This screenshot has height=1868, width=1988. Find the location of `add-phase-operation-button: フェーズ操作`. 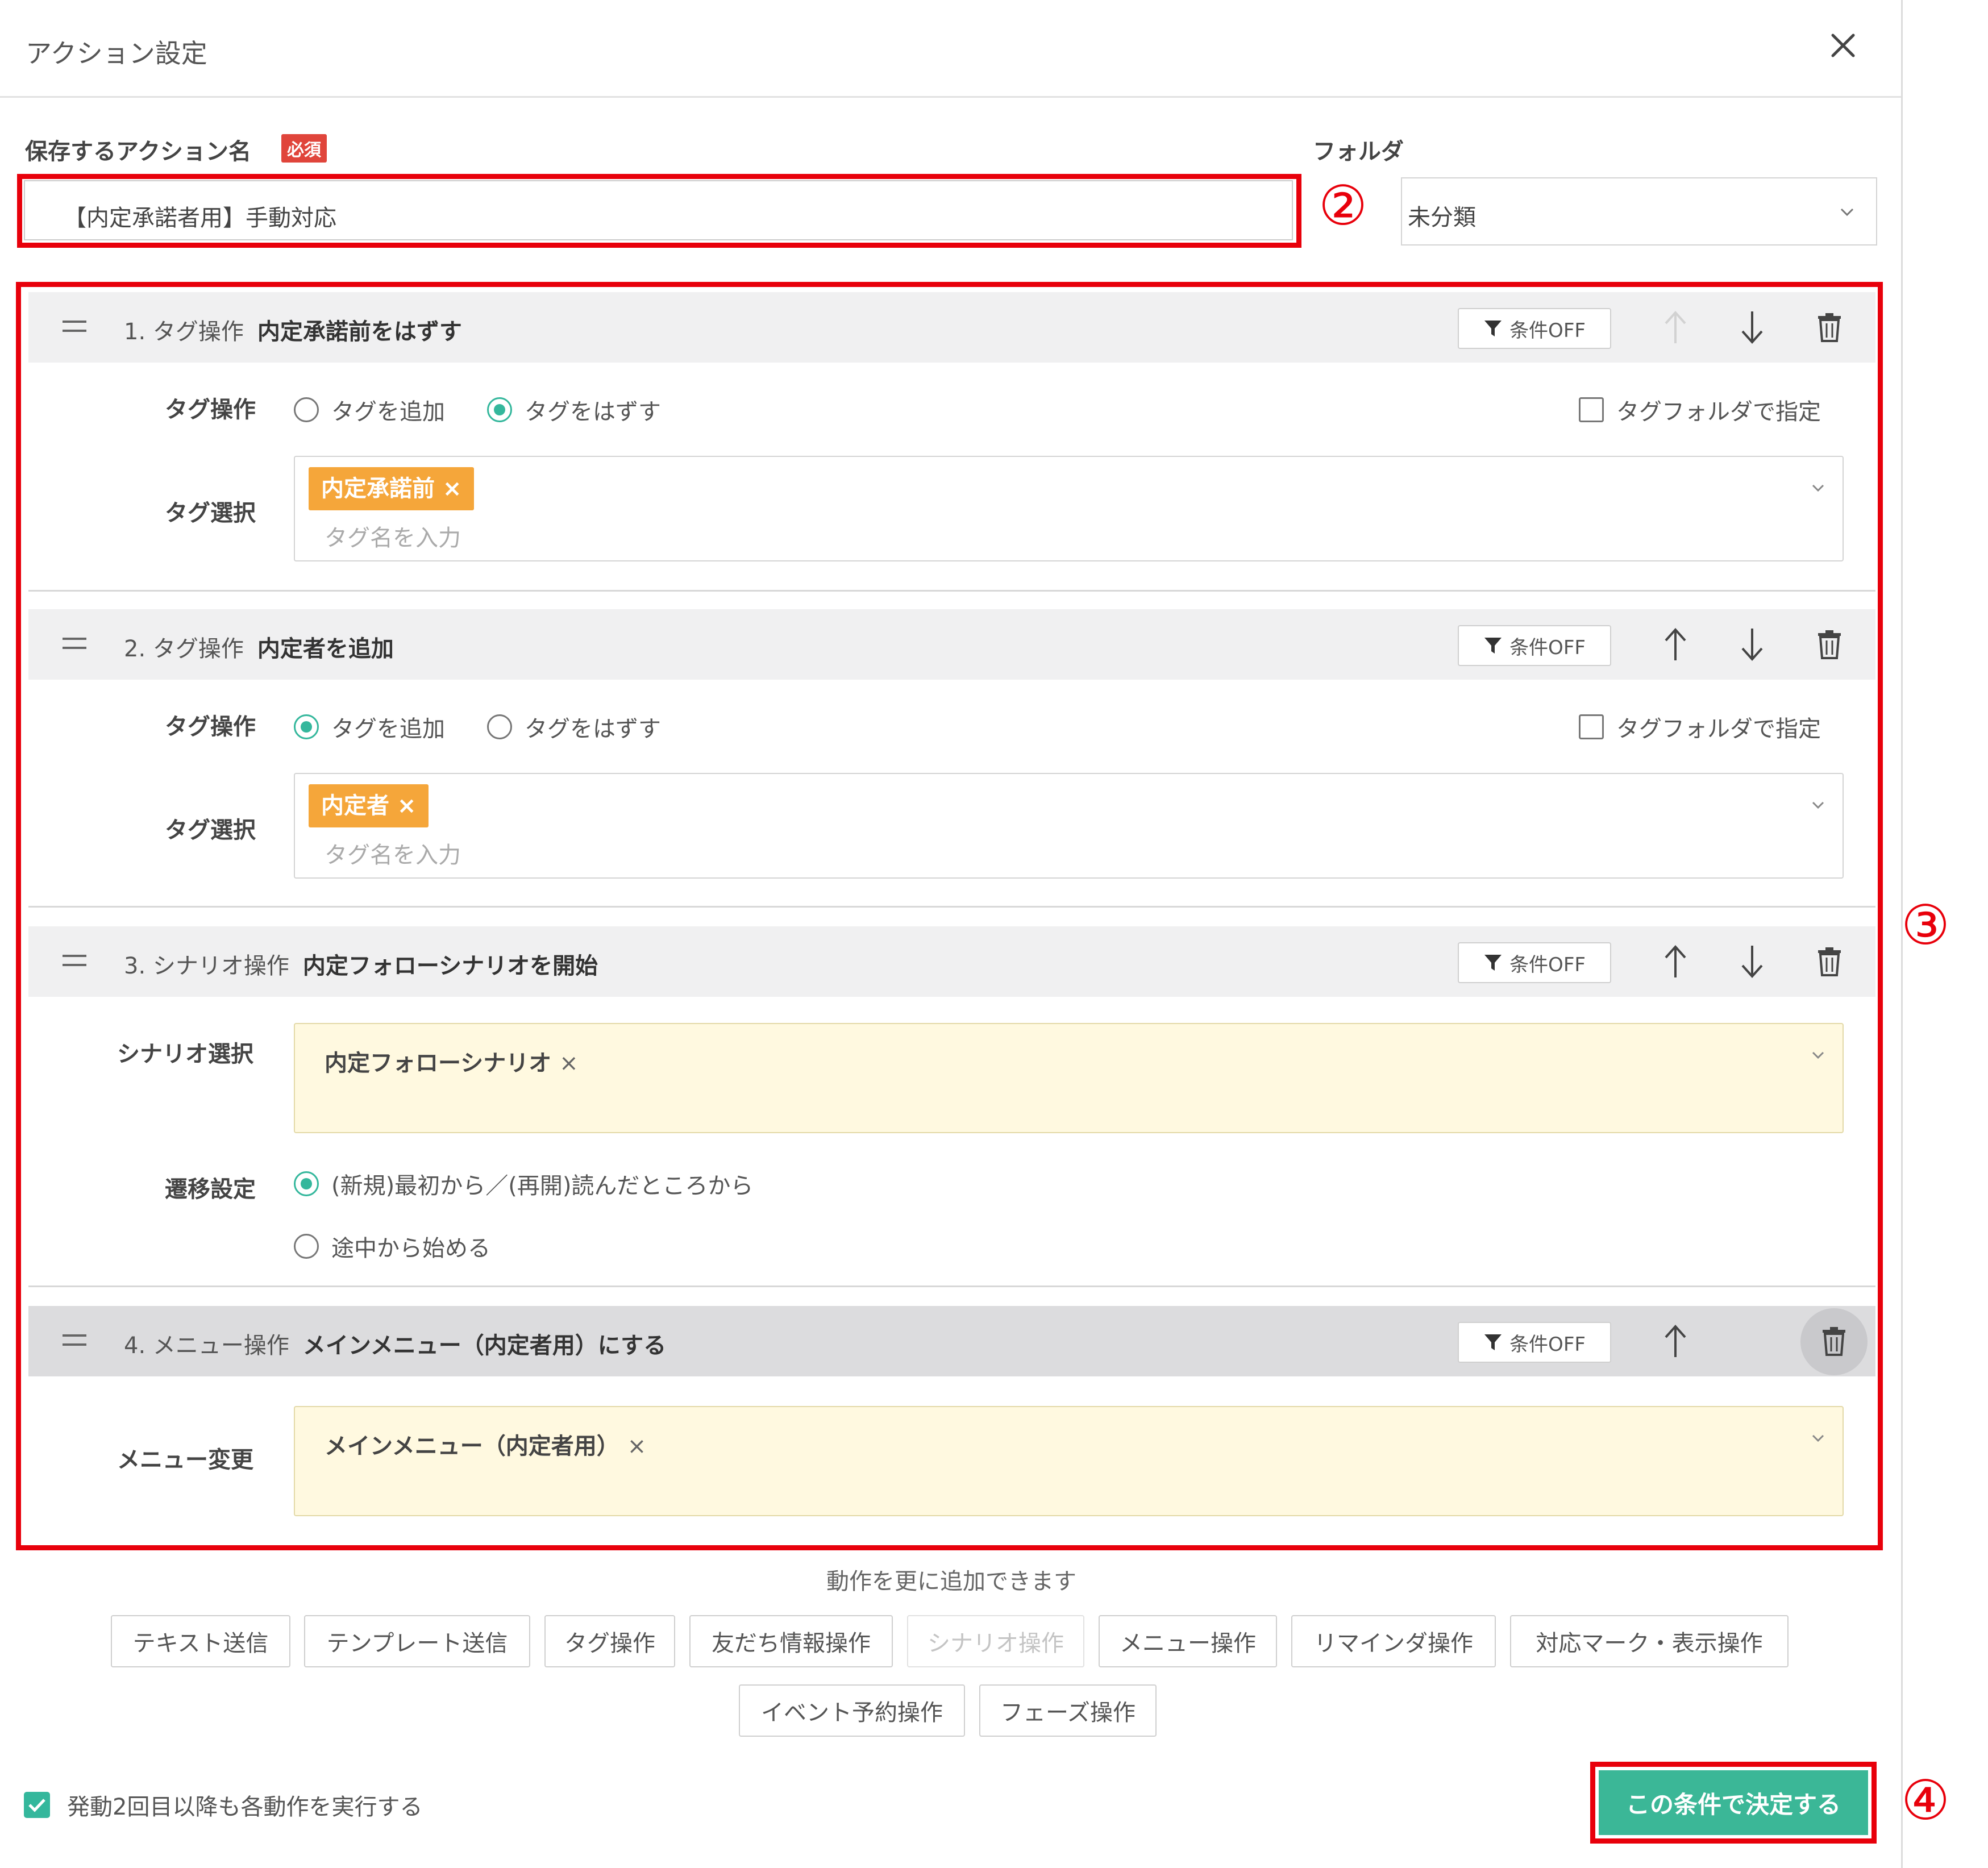

add-phase-operation-button: フェーズ操作 is located at coordinates (1068, 1710).